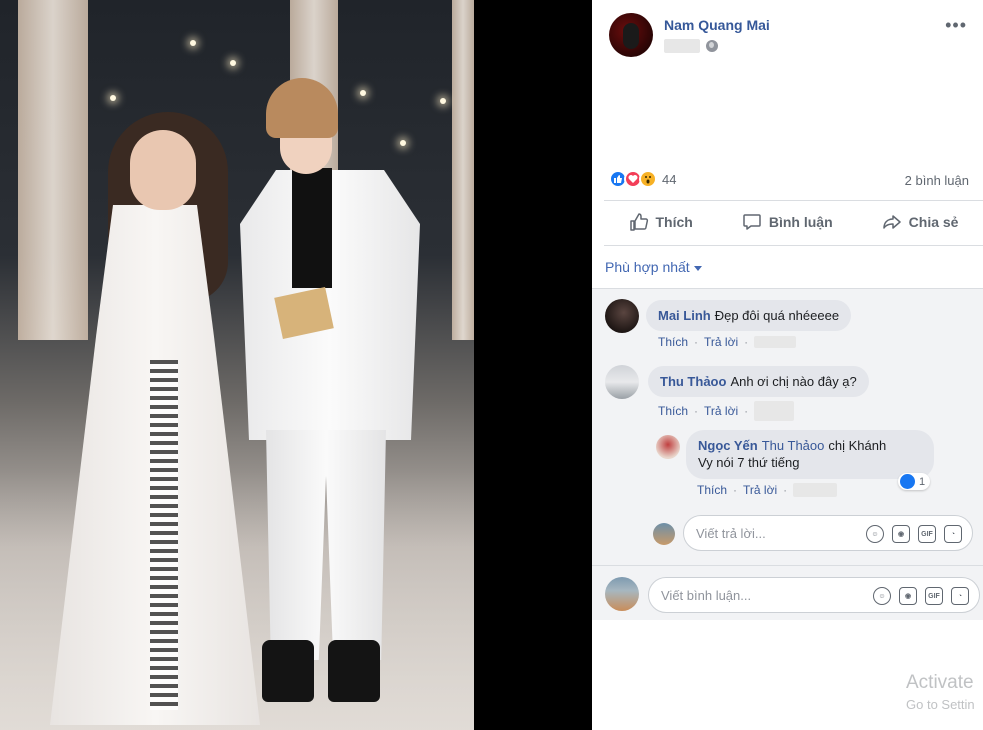 Image resolution: width=983 pixels, height=730 pixels. I want to click on reply-input: Viết trả lời... ☺ ◉ GIF ◔, so click(828, 533).